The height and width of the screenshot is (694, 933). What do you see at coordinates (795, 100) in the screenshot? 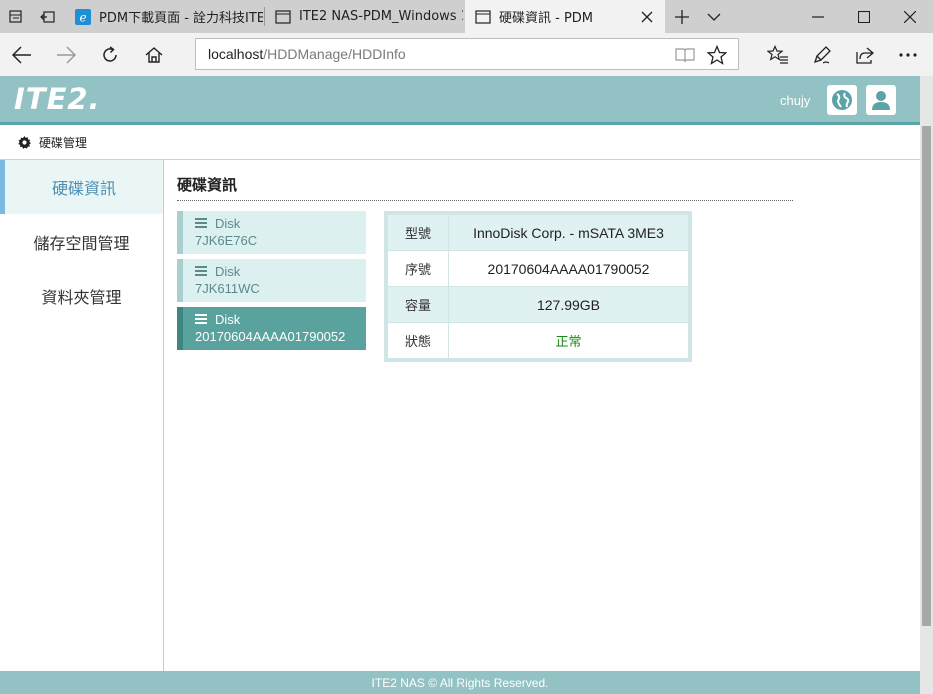
I see `username-label: chujy` at bounding box center [795, 100].